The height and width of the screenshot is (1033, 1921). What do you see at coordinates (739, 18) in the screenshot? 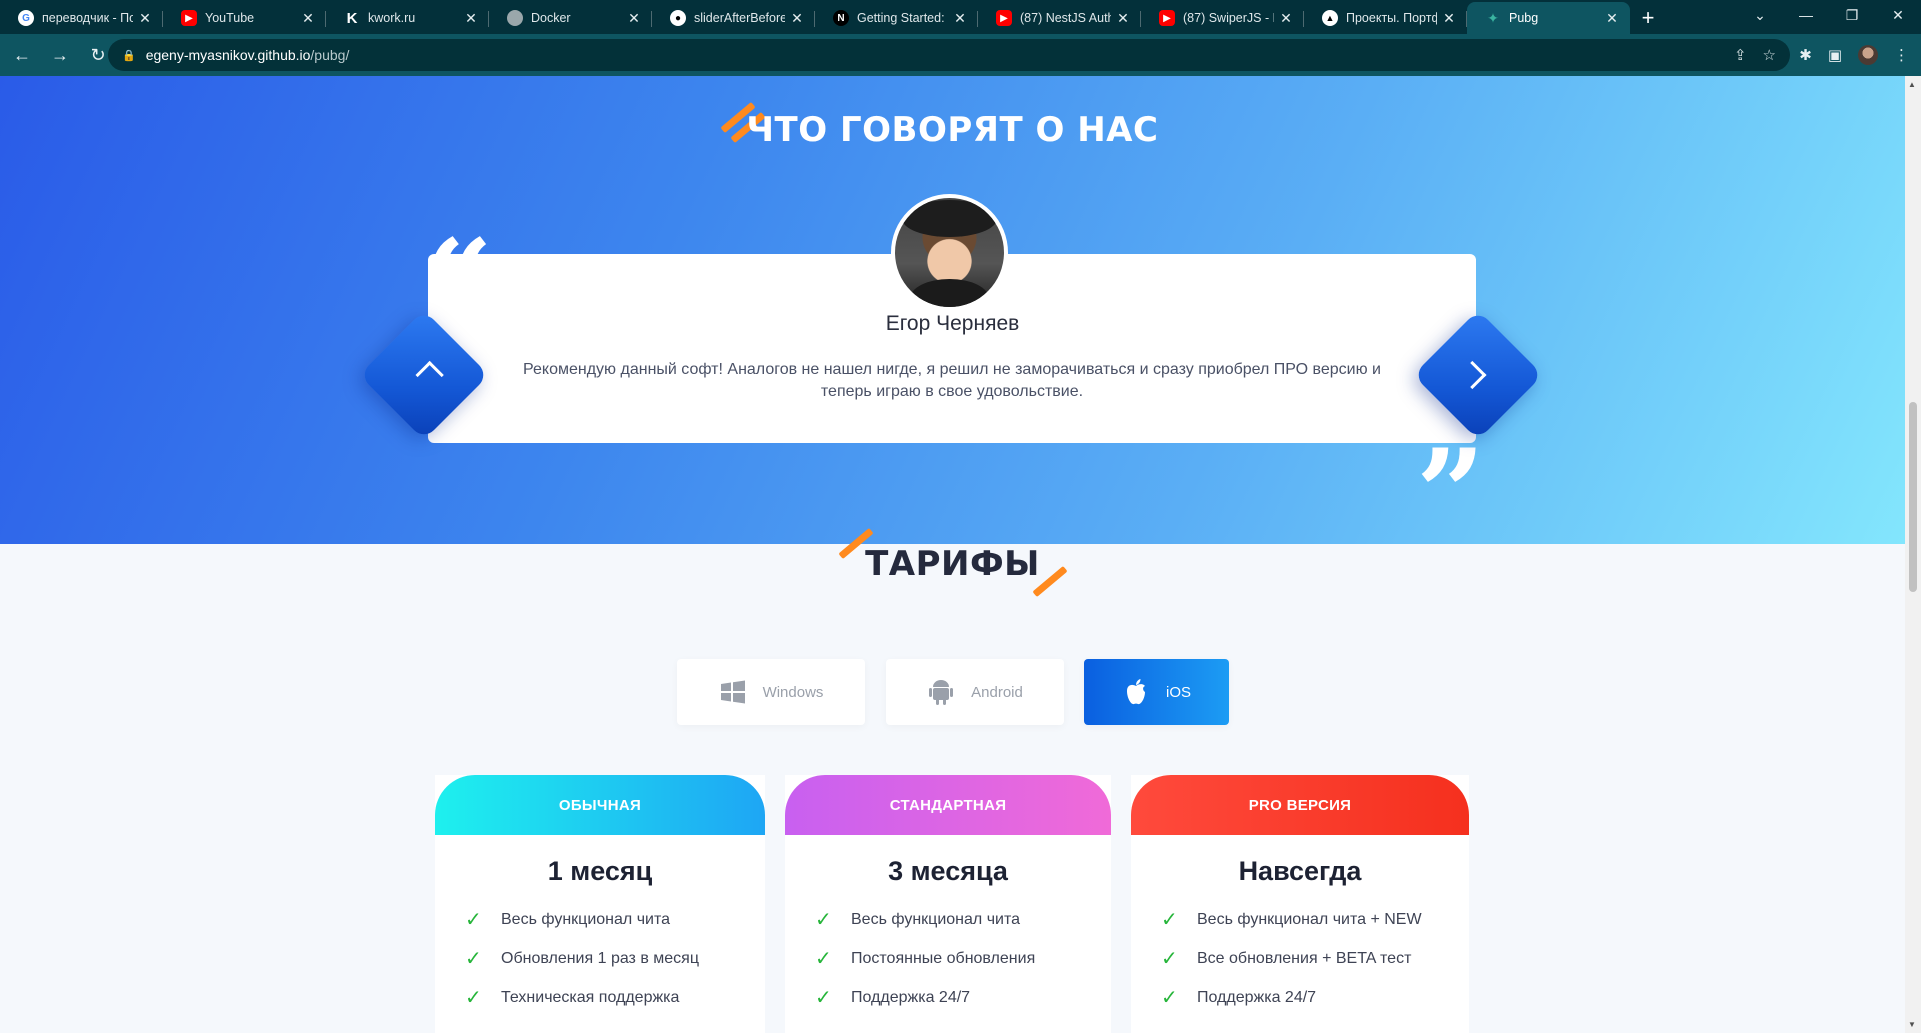
I see `tab-title: sliderAfterBefore/` at bounding box center [739, 18].